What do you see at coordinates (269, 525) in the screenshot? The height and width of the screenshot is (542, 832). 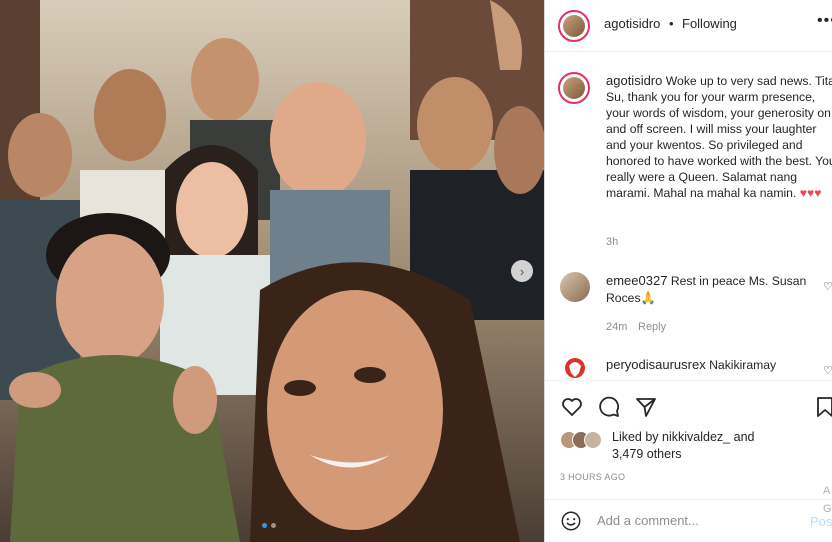 I see `carousel-indicator` at bounding box center [269, 525].